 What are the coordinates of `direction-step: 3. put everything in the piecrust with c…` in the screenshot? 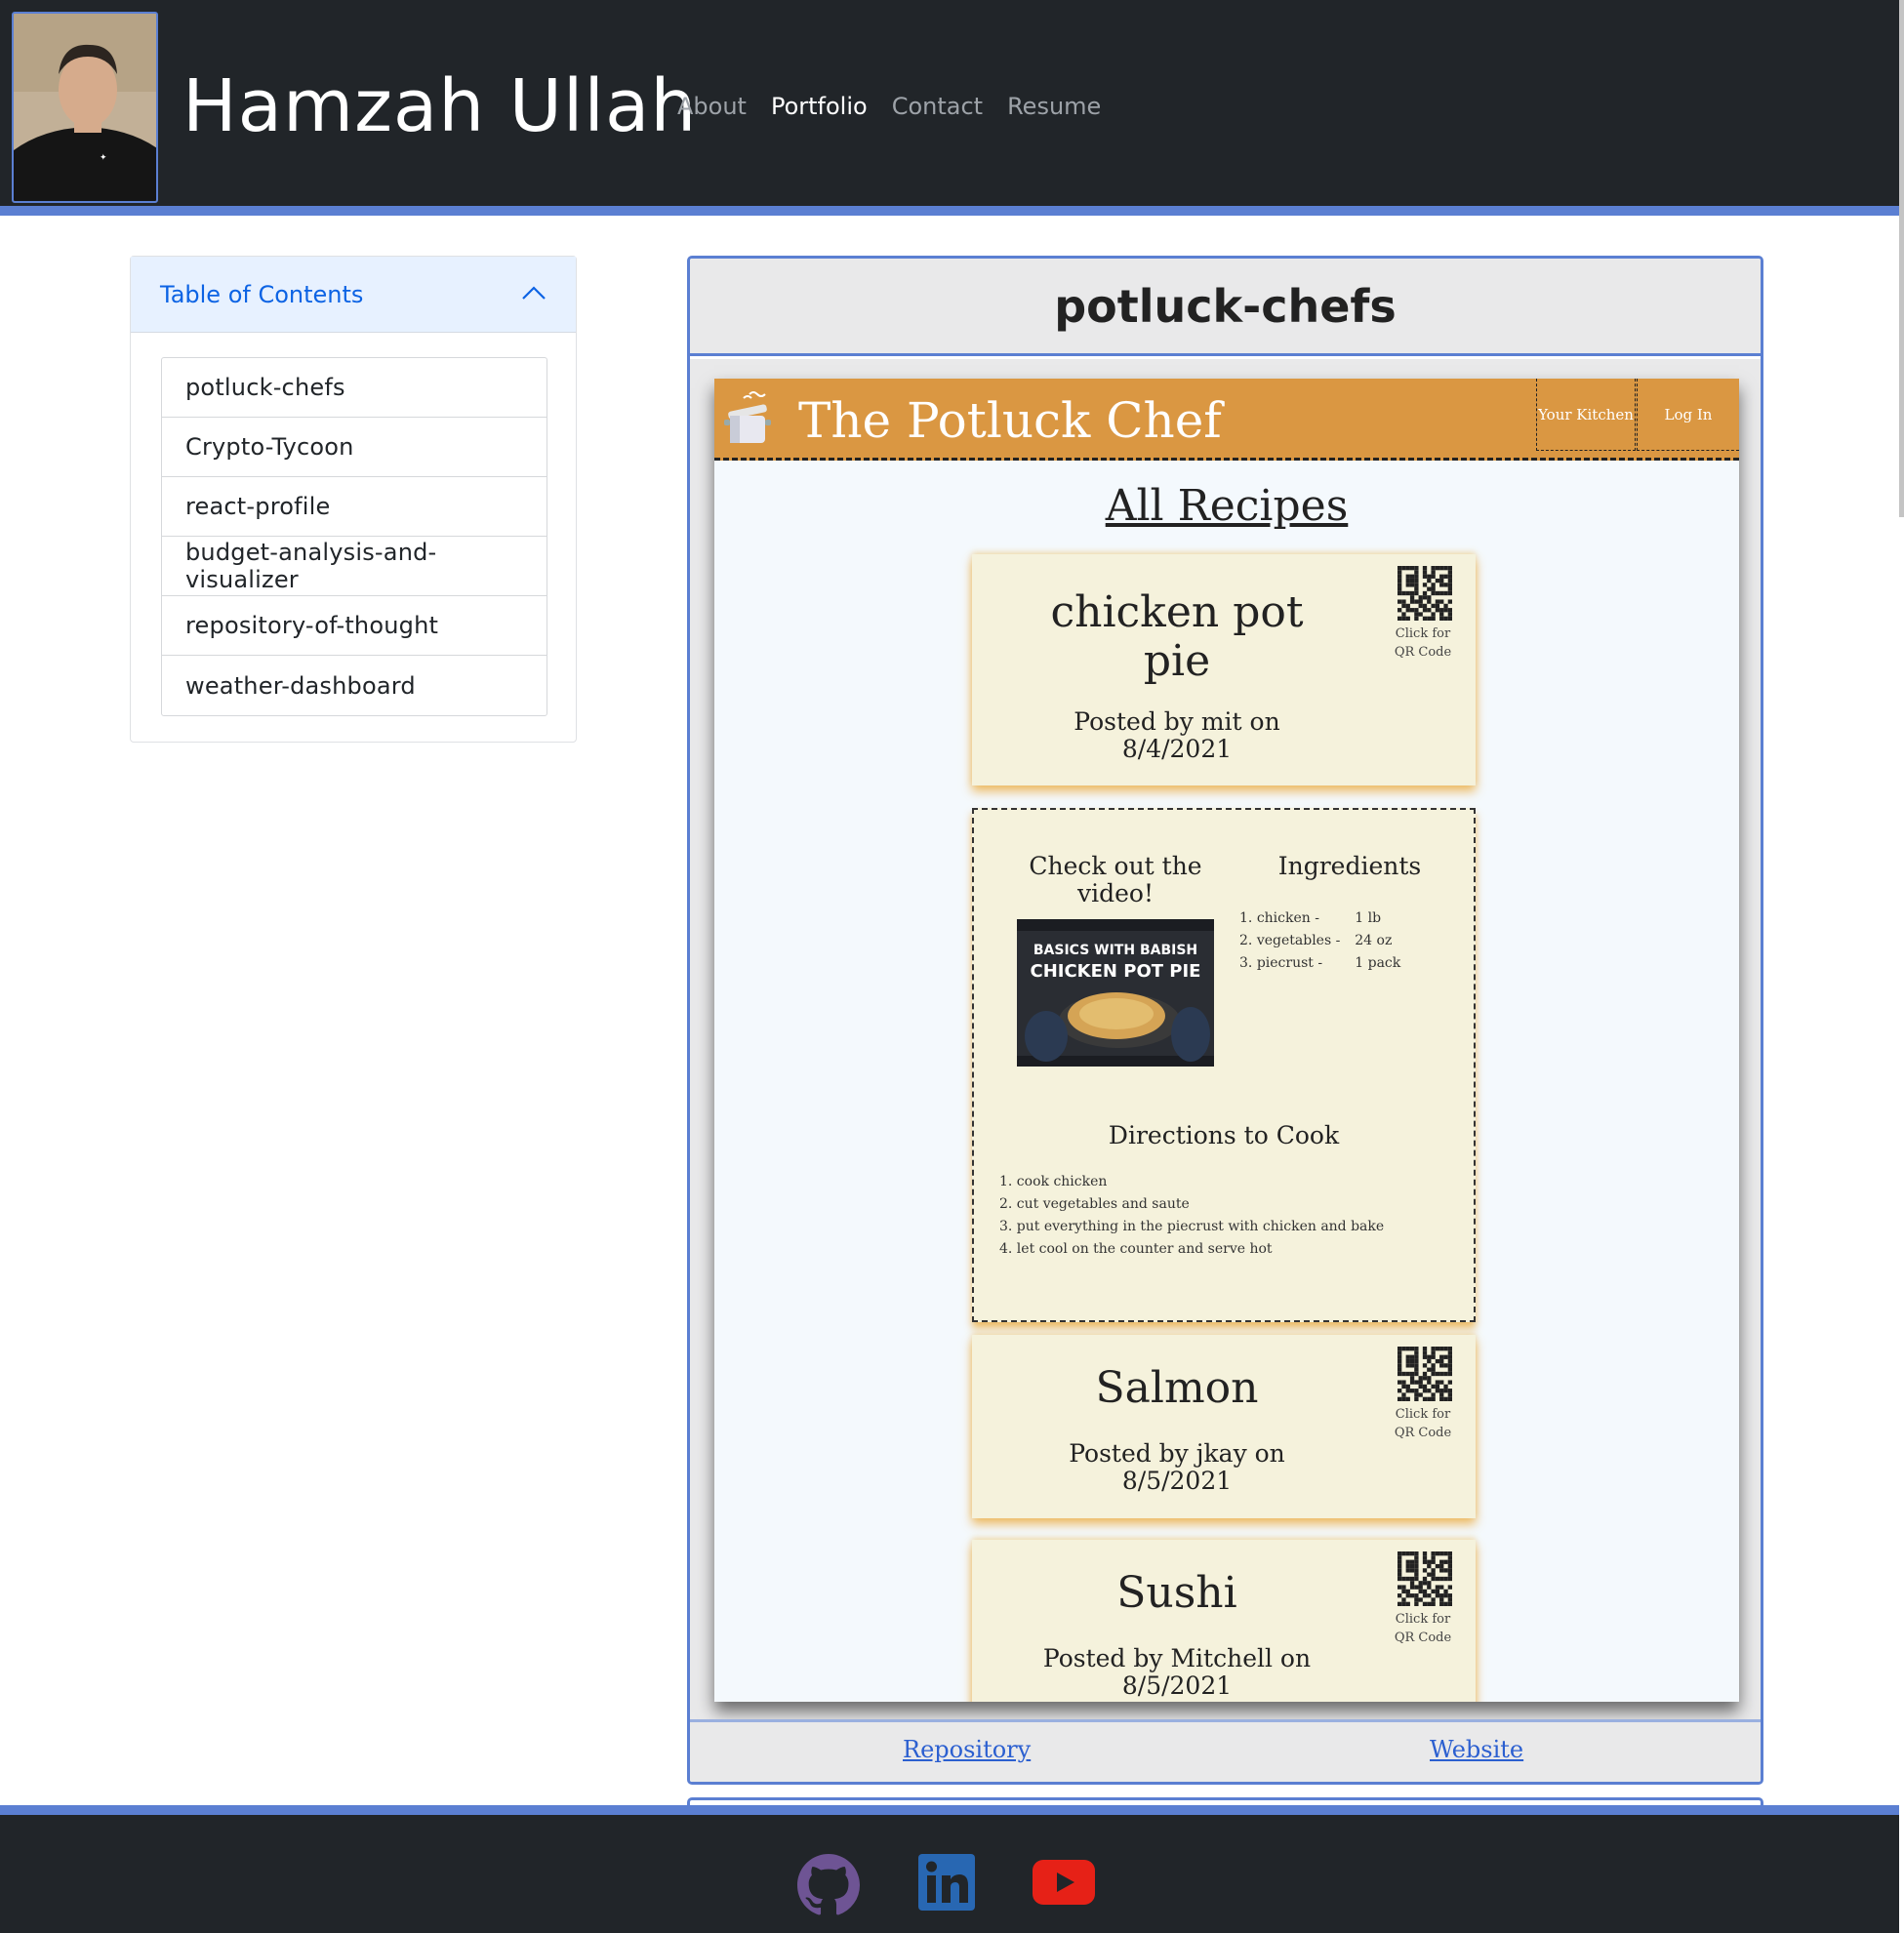 It's located at (1192, 1226).